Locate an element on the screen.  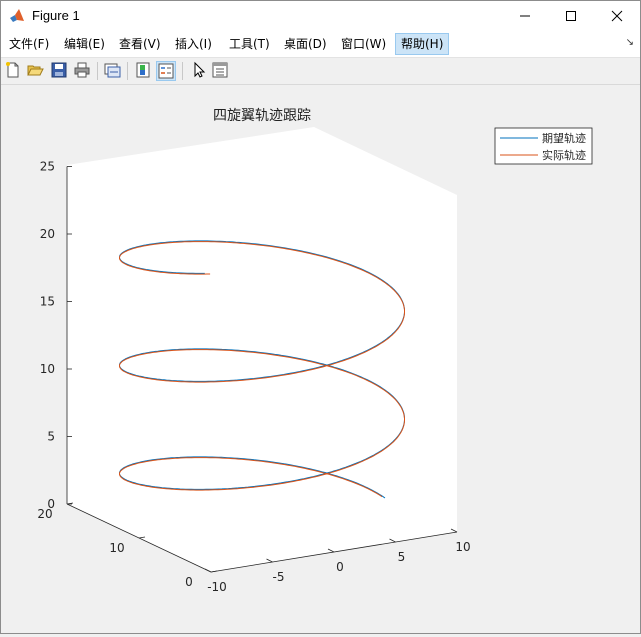
z-tick-label: 25 is located at coordinates (47, 167).